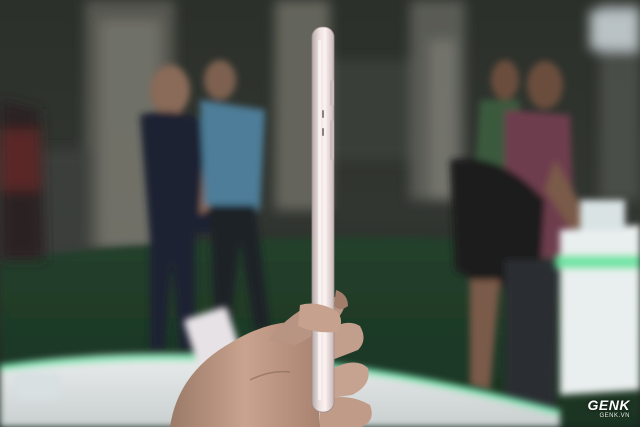  What do you see at coordinates (608, 405) in the screenshot?
I see `watermark-brand: GENK` at bounding box center [608, 405].